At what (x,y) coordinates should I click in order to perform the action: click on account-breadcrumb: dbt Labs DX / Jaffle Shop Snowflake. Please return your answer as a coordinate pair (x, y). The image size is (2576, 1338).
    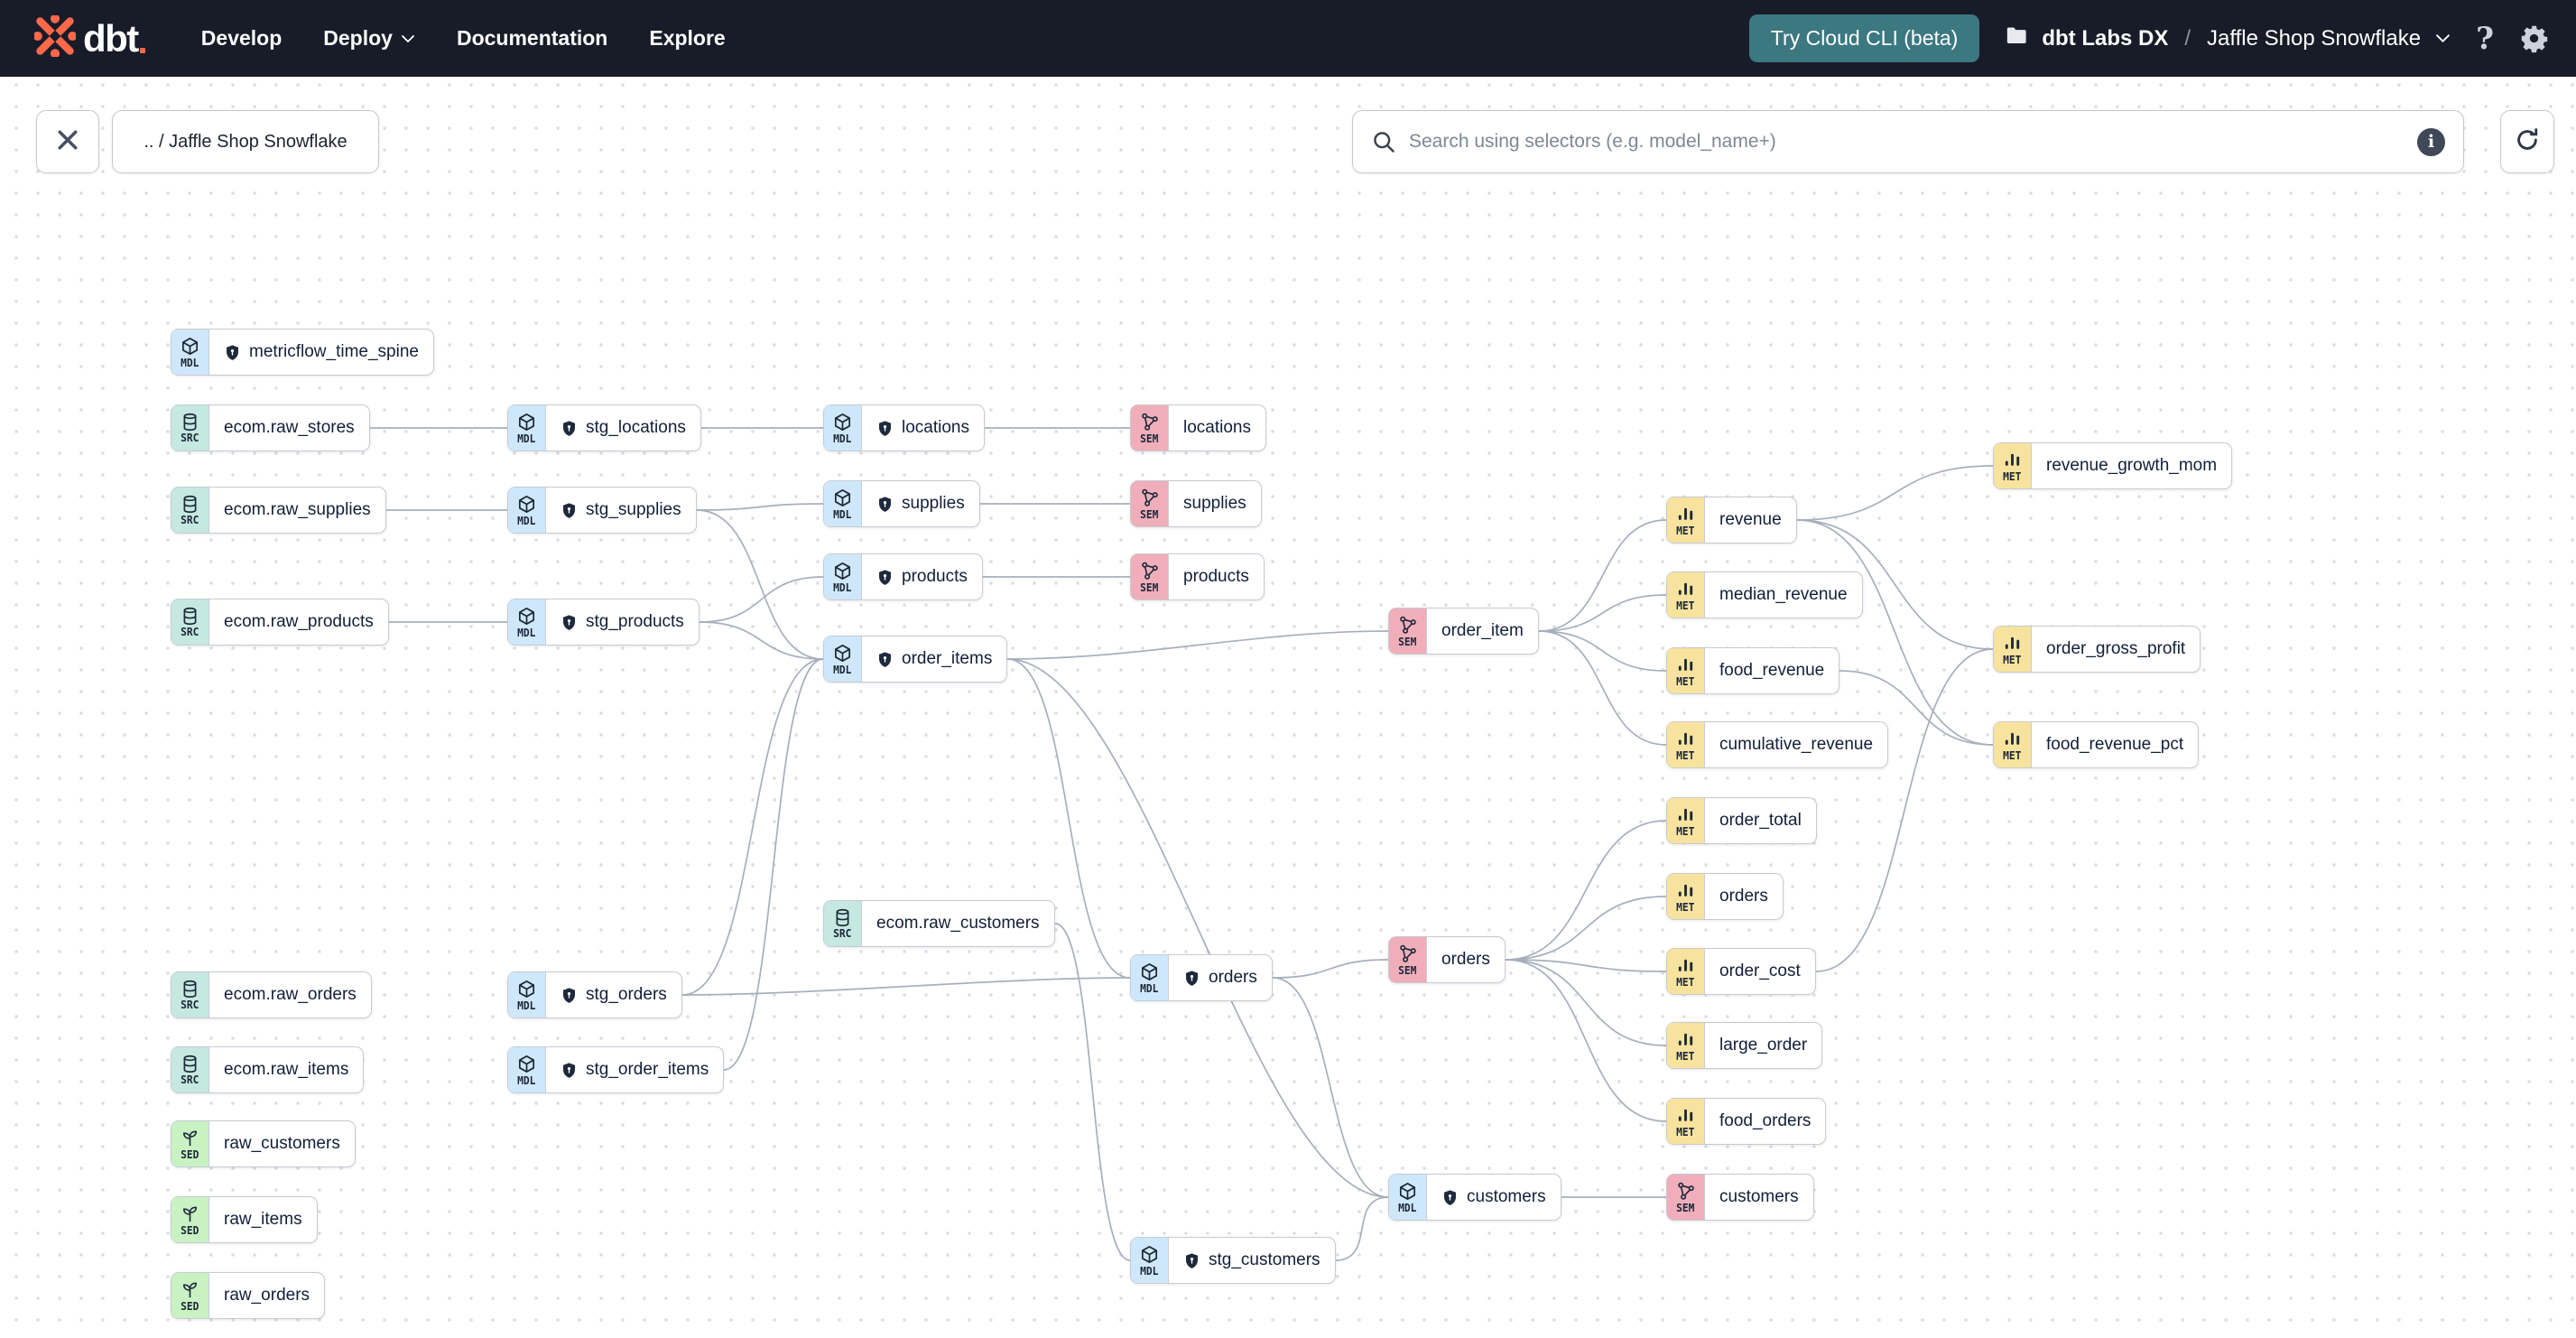
    Looking at the image, I should click on (2228, 38).